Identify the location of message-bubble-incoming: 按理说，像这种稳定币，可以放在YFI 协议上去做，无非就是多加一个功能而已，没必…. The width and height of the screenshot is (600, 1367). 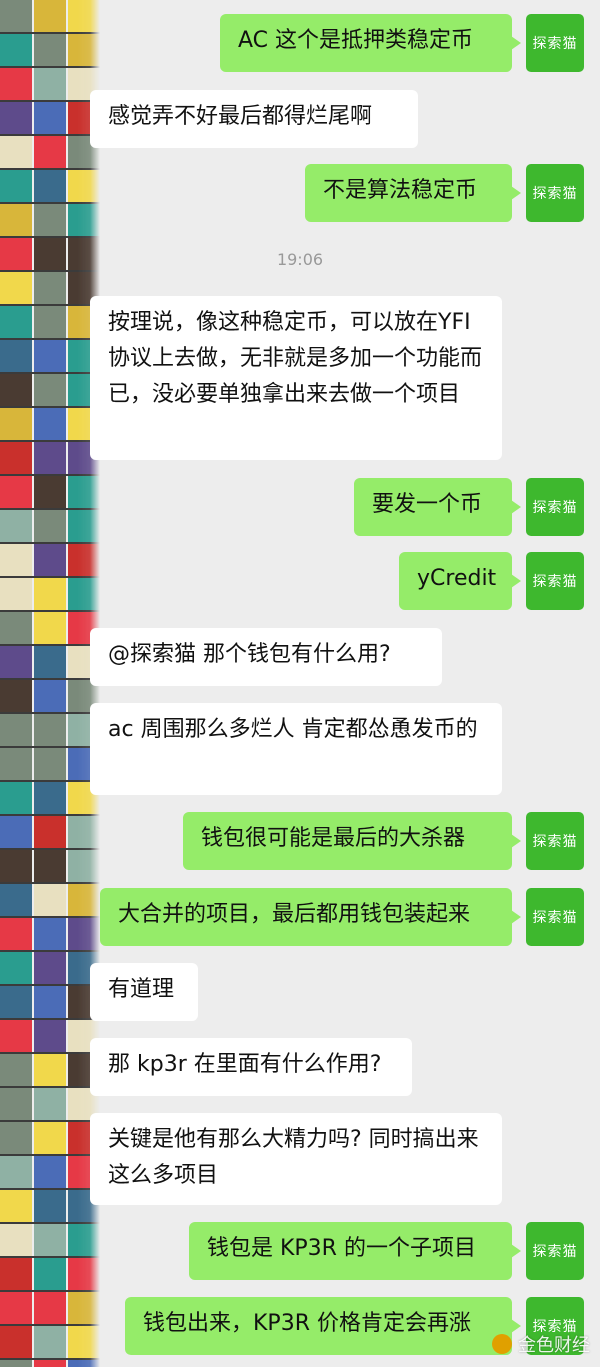
(296, 378).